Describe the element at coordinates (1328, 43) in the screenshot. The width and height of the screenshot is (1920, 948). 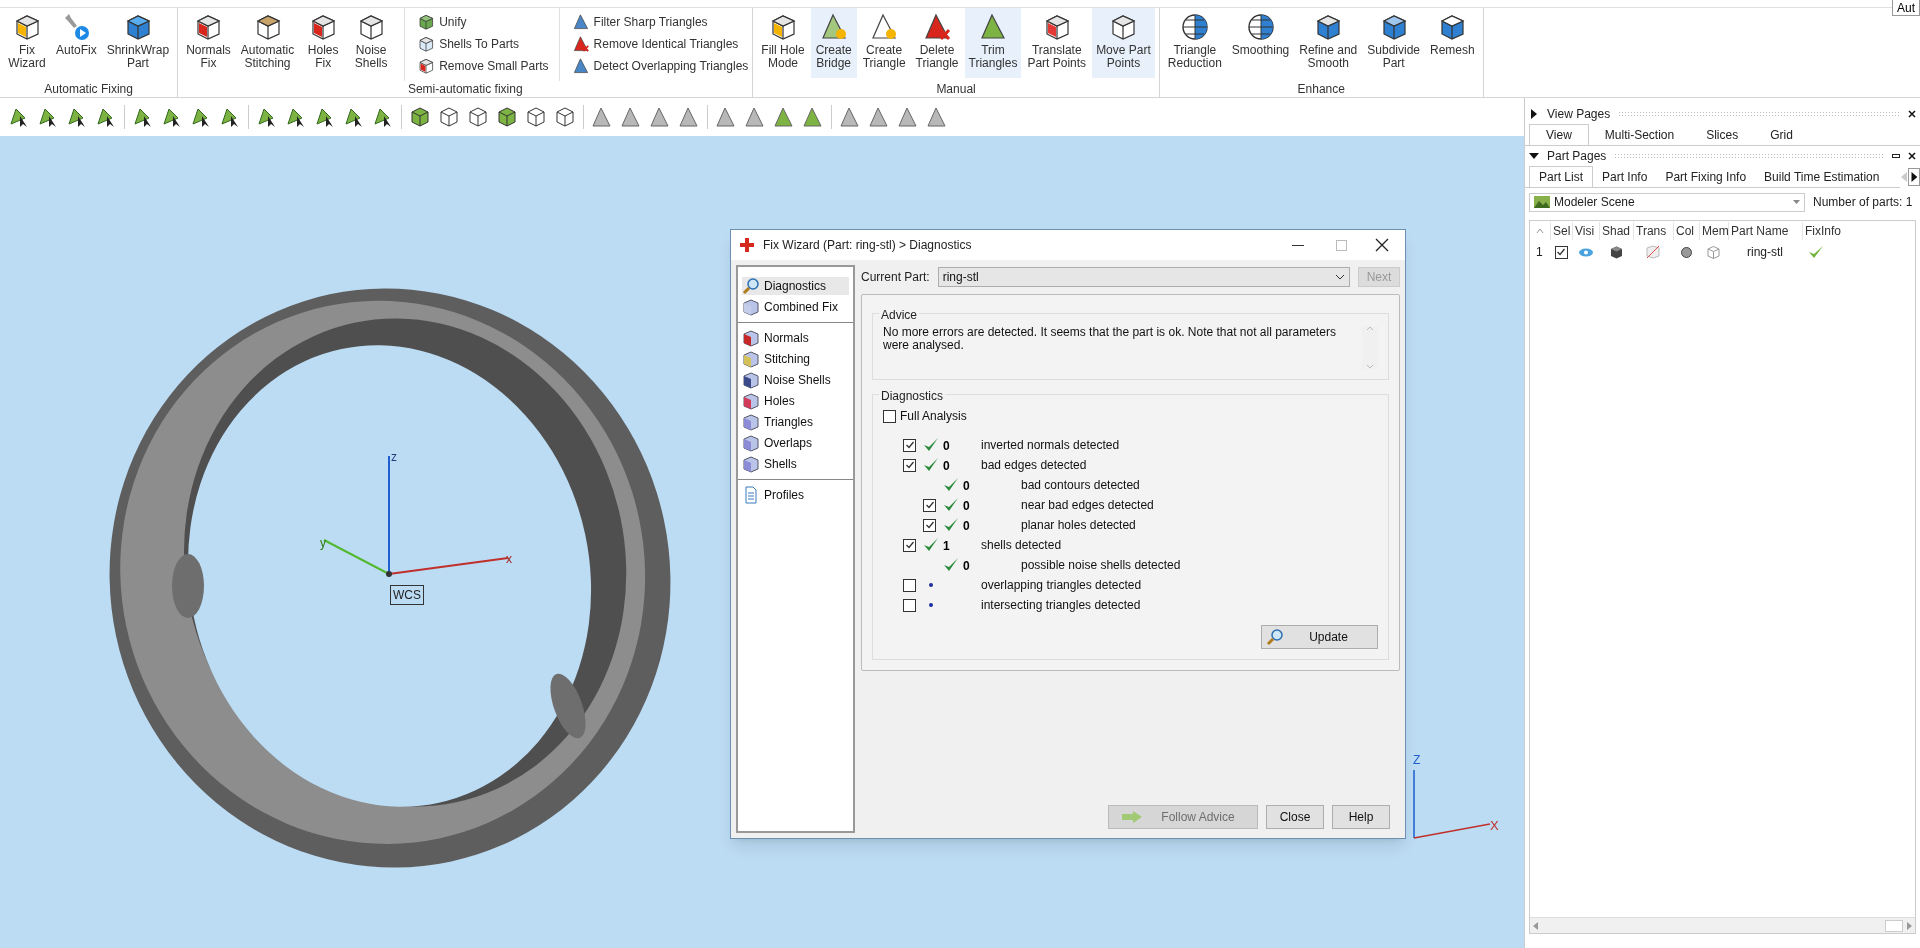
I see `ribbon-button: Refine and Smooth` at that location.